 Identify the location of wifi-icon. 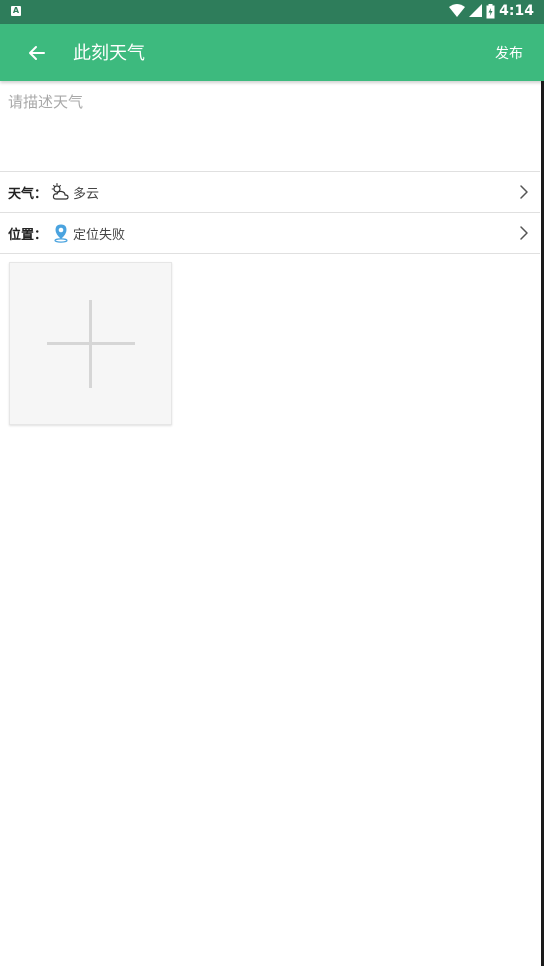
(457, 10).